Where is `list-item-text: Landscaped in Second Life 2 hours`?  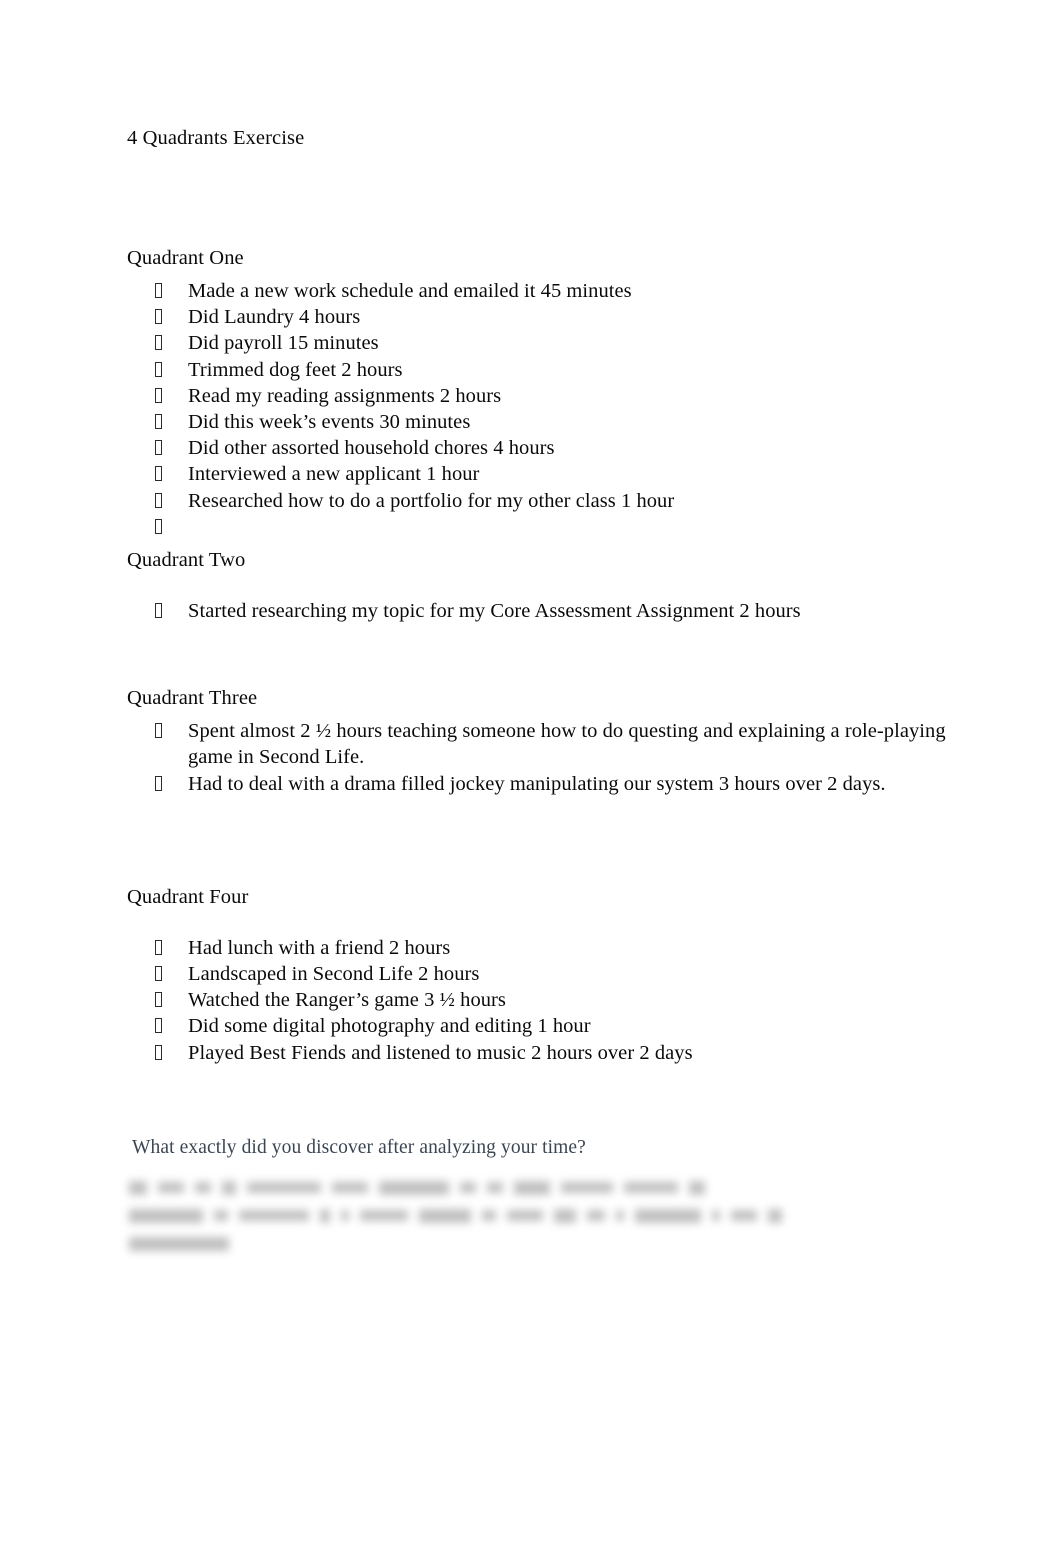
list-item-text: Landscaped in Second Life 2 hours is located at coordinates (334, 974).